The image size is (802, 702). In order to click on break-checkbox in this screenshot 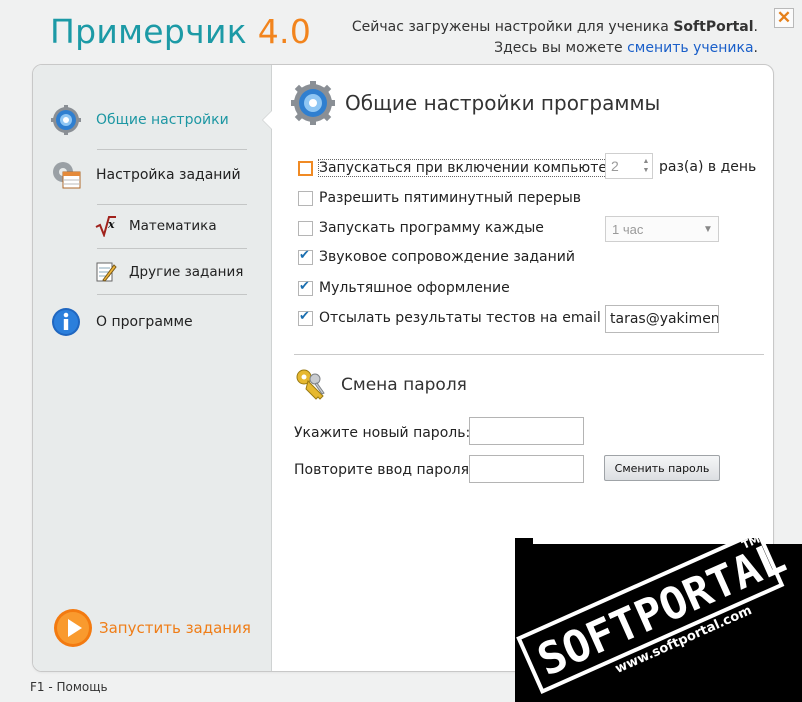, I will do `click(305, 198)`.